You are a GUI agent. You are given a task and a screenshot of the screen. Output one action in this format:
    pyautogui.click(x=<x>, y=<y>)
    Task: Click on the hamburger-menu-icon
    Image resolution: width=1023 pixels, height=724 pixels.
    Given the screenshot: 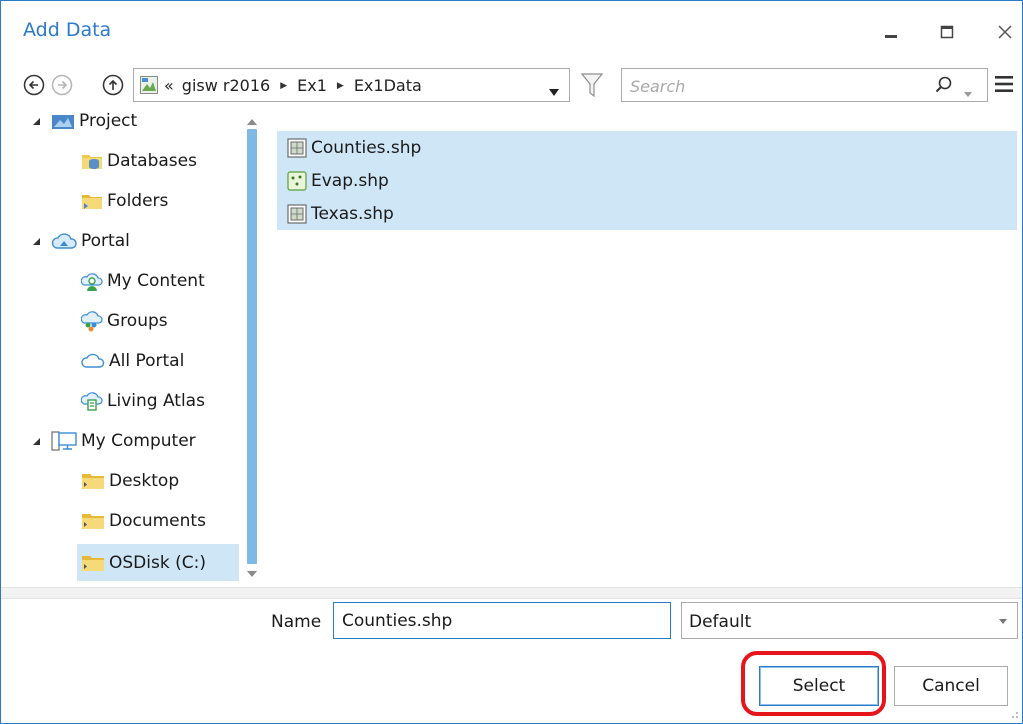 What is the action you would take?
    pyautogui.click(x=1004, y=84)
    